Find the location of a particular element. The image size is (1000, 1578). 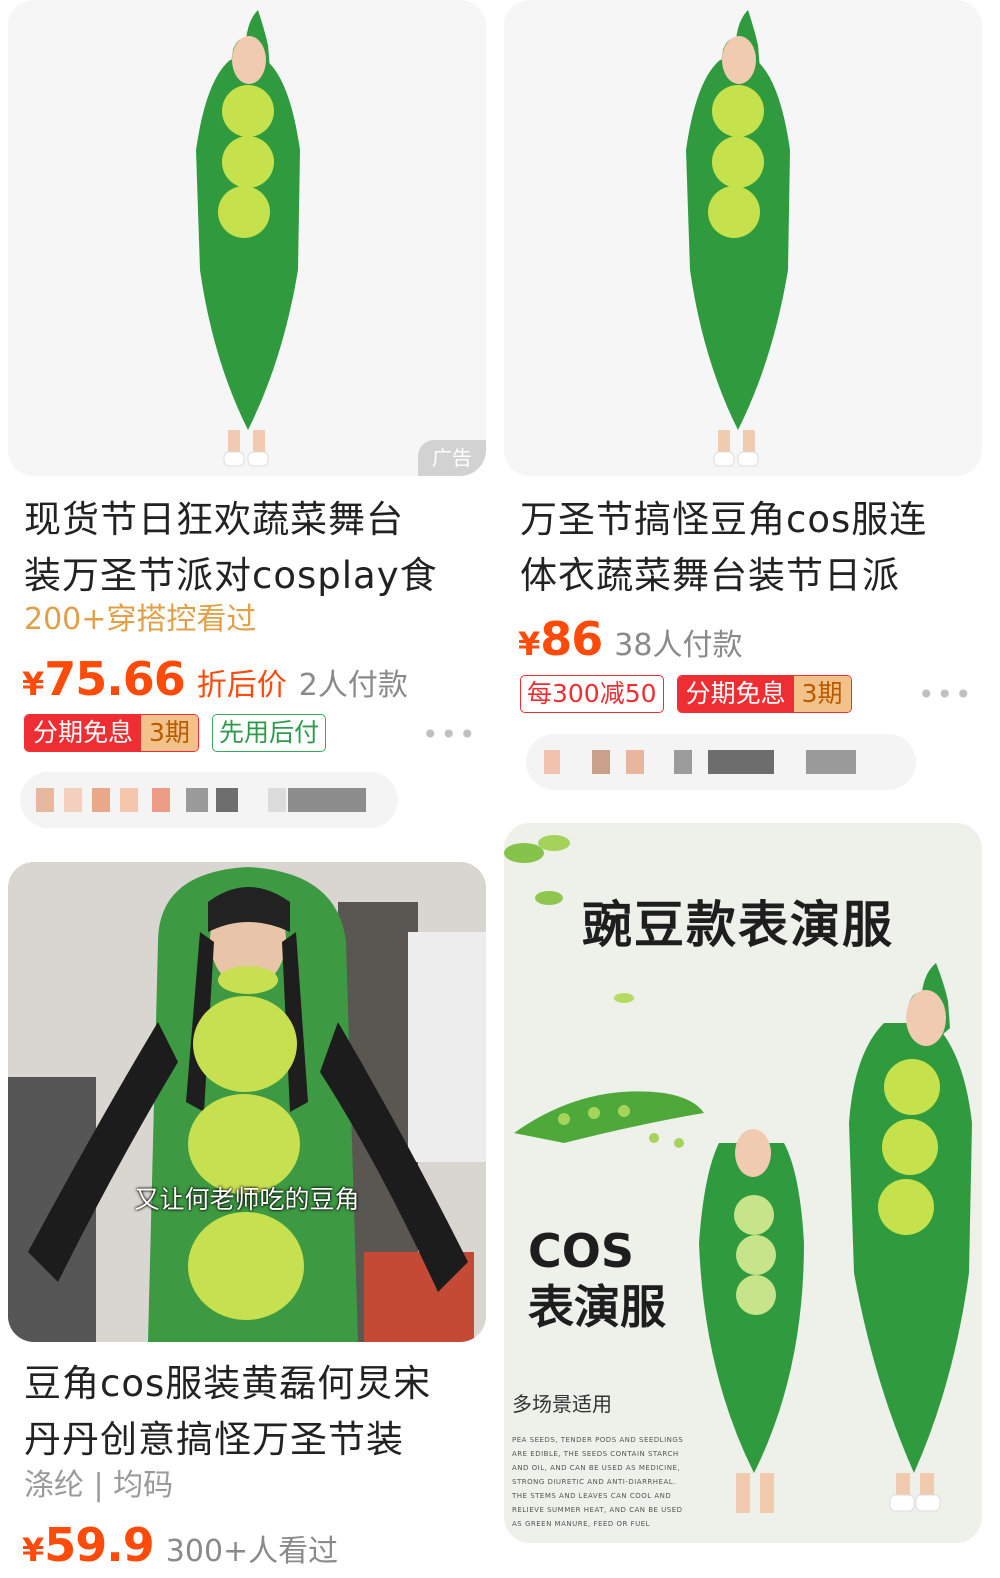

product-video-3: 又让何老师吃的豆角 is located at coordinates (247, 1102).